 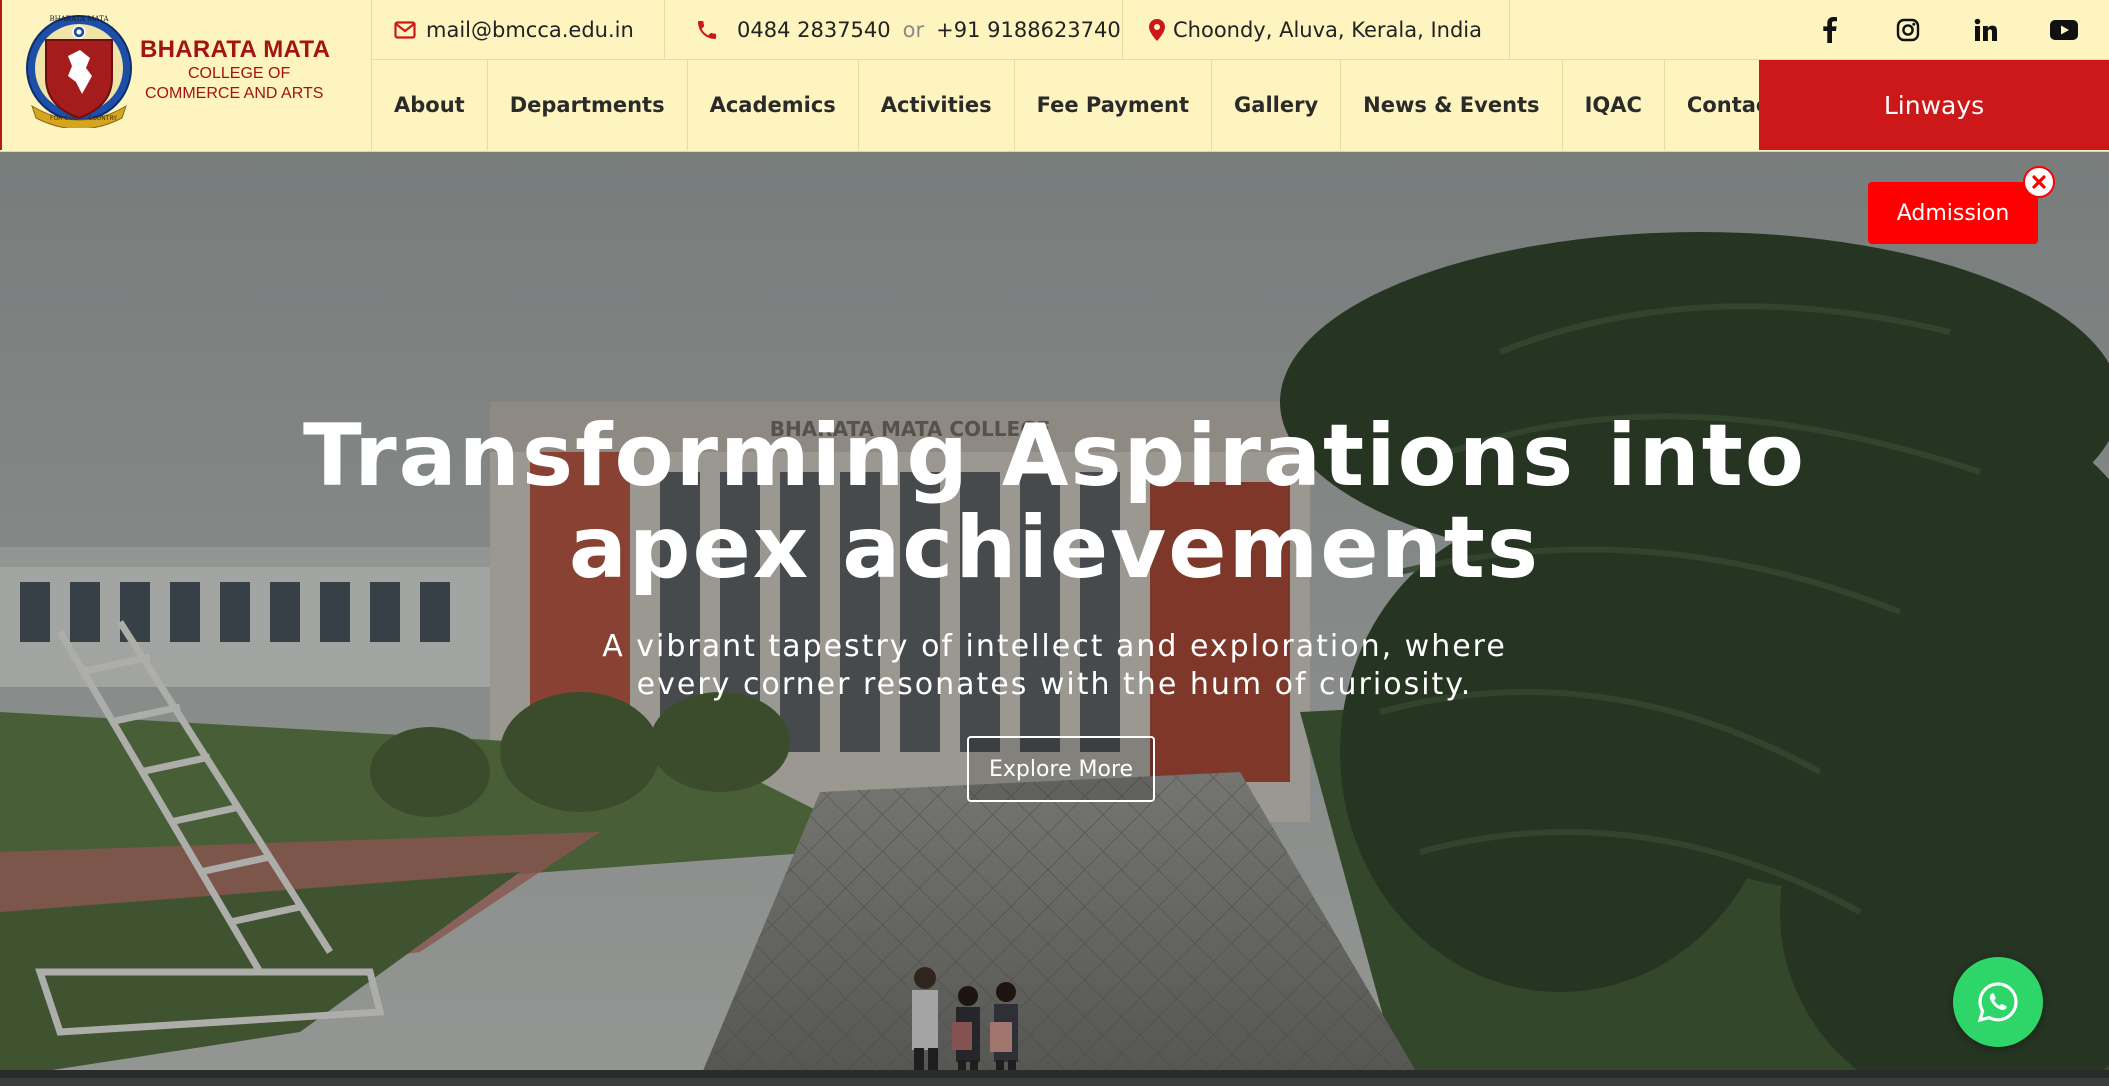 I want to click on explore-more-button: Explore More, so click(x=1061, y=769).